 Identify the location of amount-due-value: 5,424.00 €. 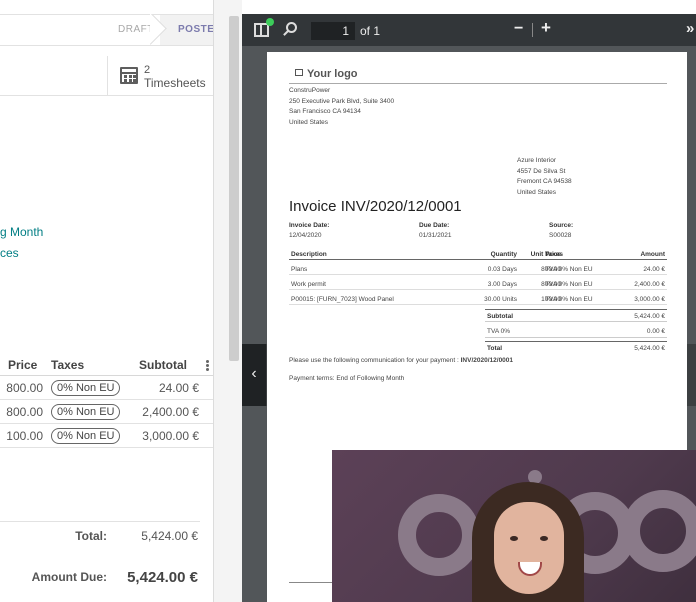
(162, 577).